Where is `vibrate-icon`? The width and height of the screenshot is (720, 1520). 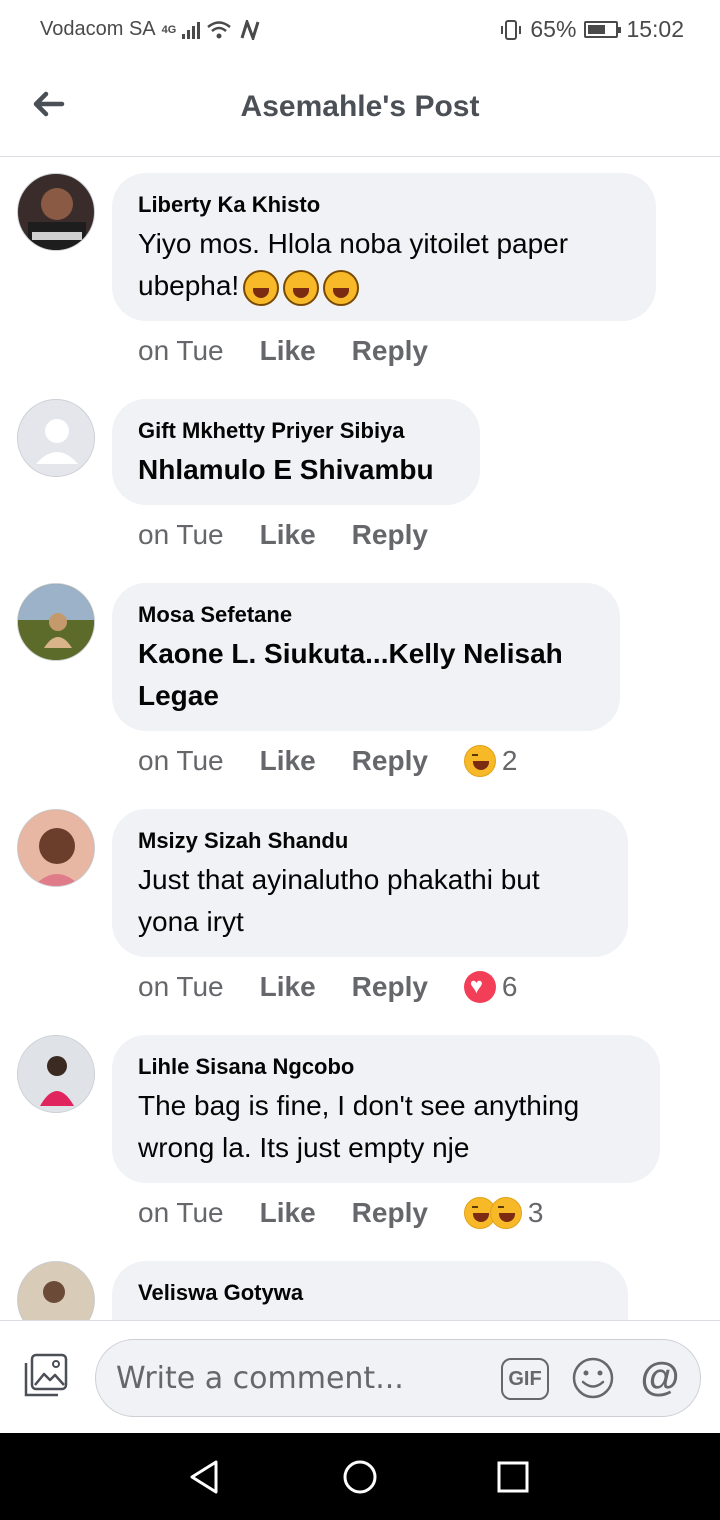 vibrate-icon is located at coordinates (511, 29).